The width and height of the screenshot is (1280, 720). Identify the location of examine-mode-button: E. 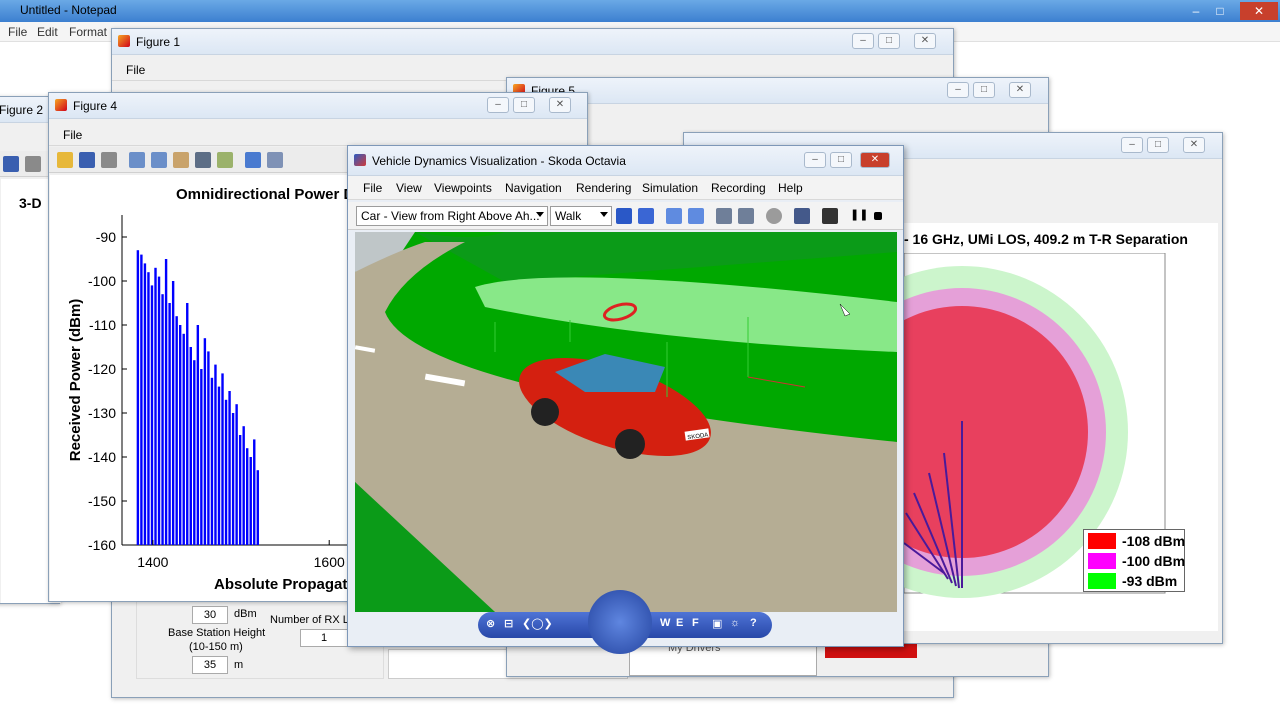
(679, 623).